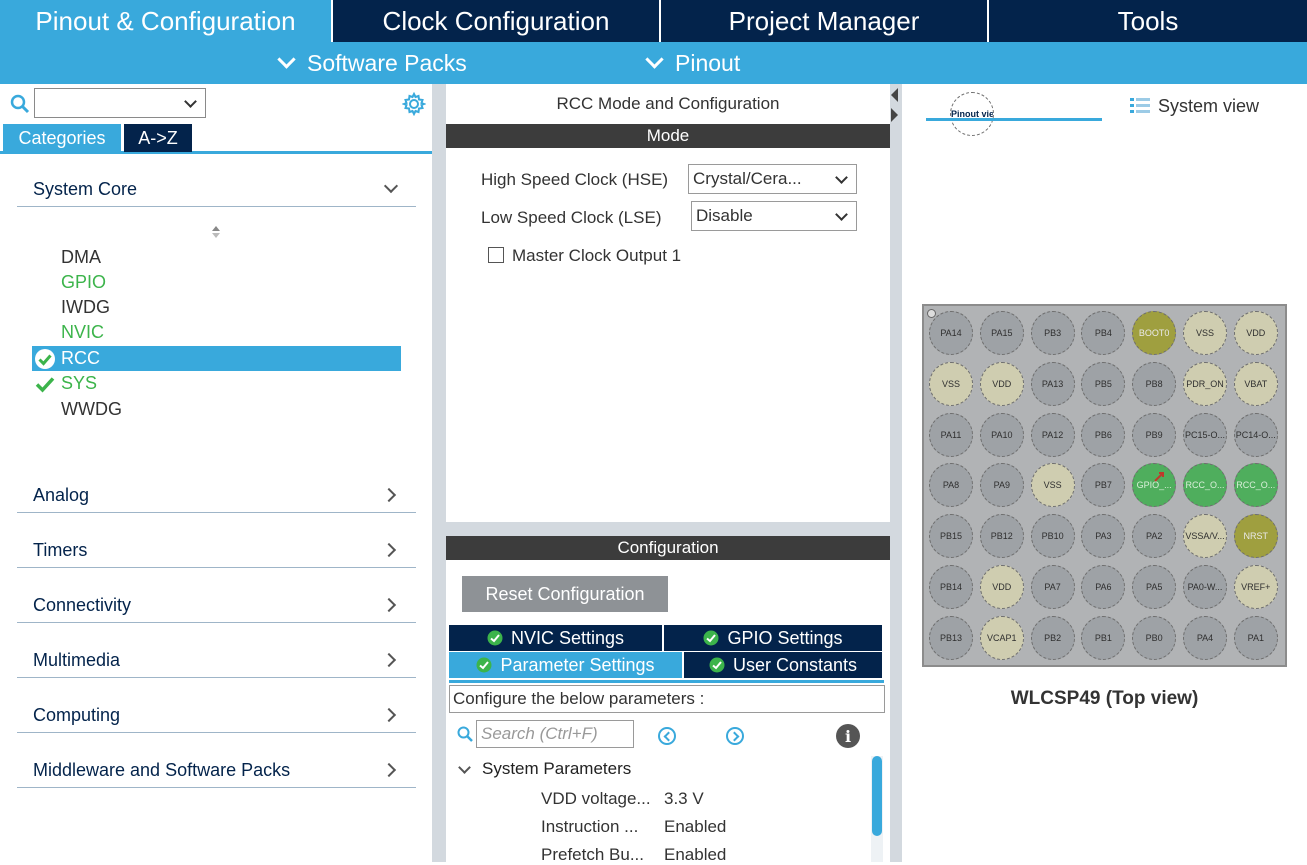  What do you see at coordinates (1255, 637) in the screenshot?
I see `pin-pa1: PA1` at bounding box center [1255, 637].